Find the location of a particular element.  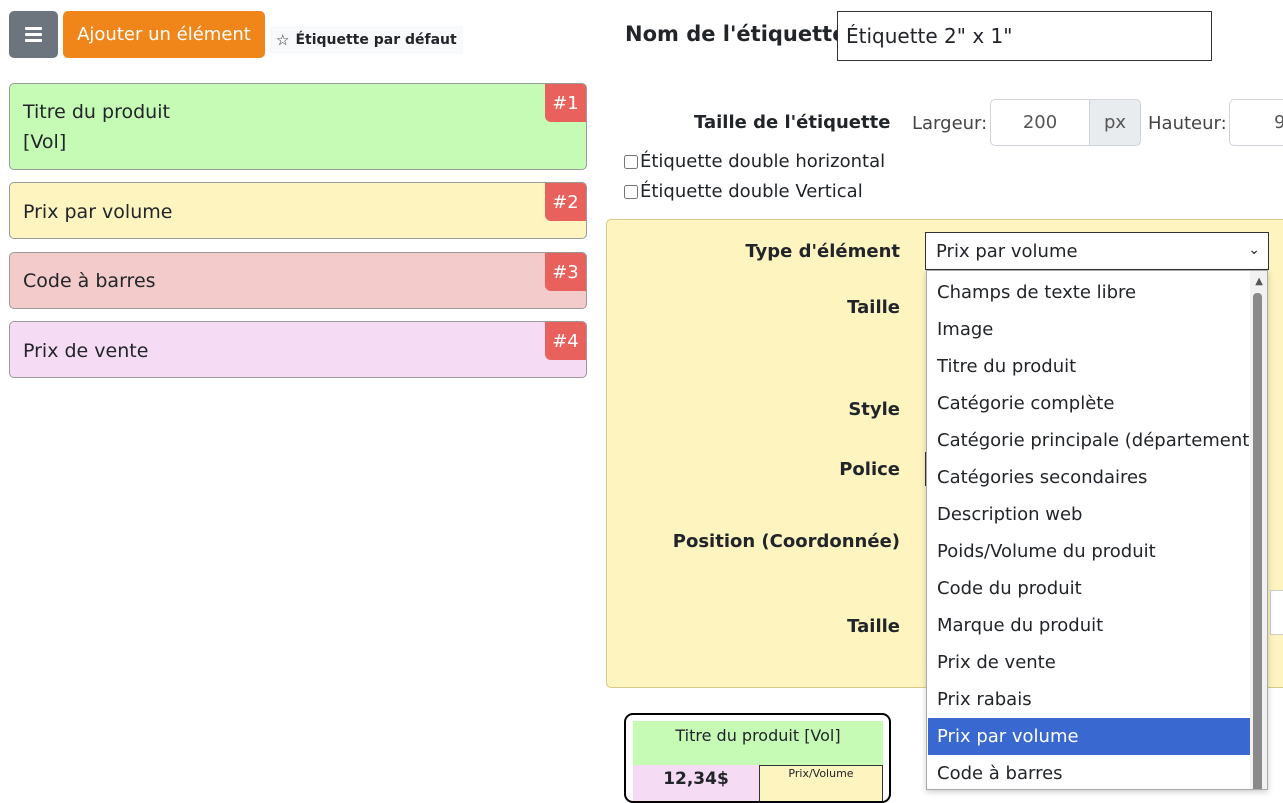

dropdown-option: Prix par volume is located at coordinates (1089, 736).